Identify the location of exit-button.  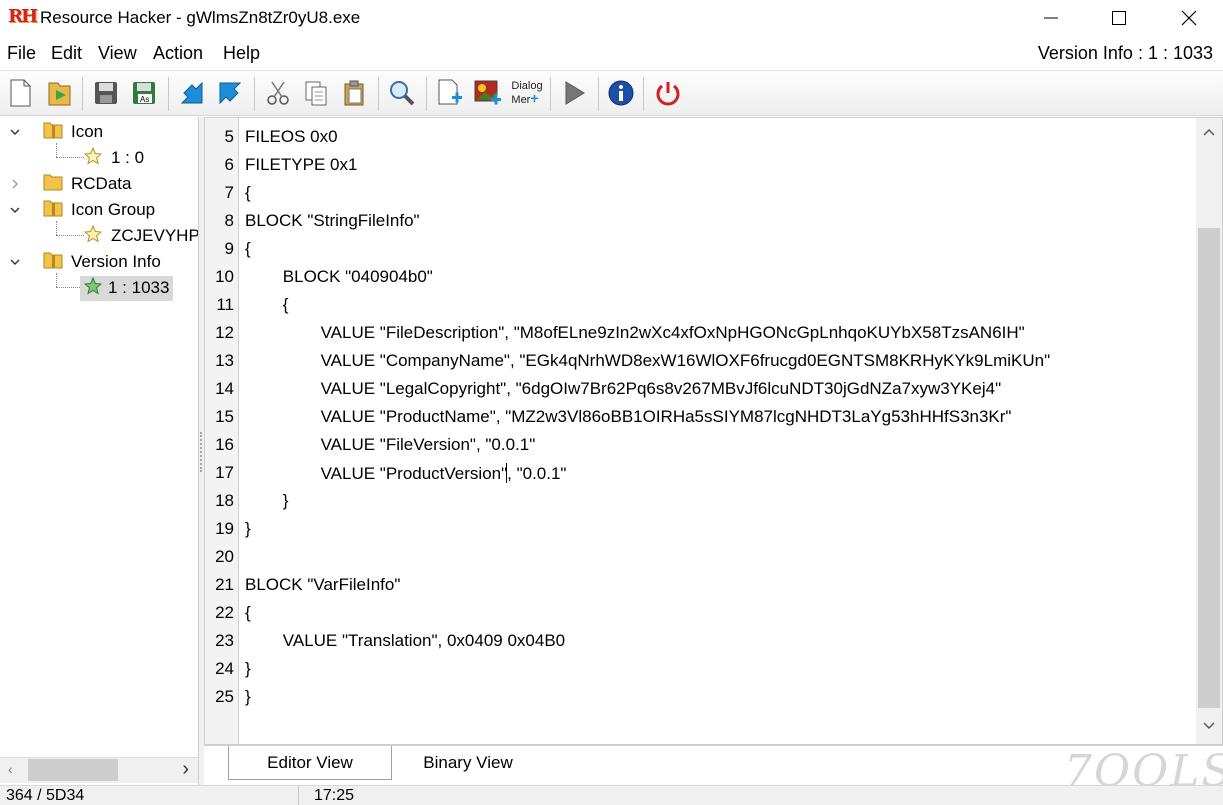
(668, 93).